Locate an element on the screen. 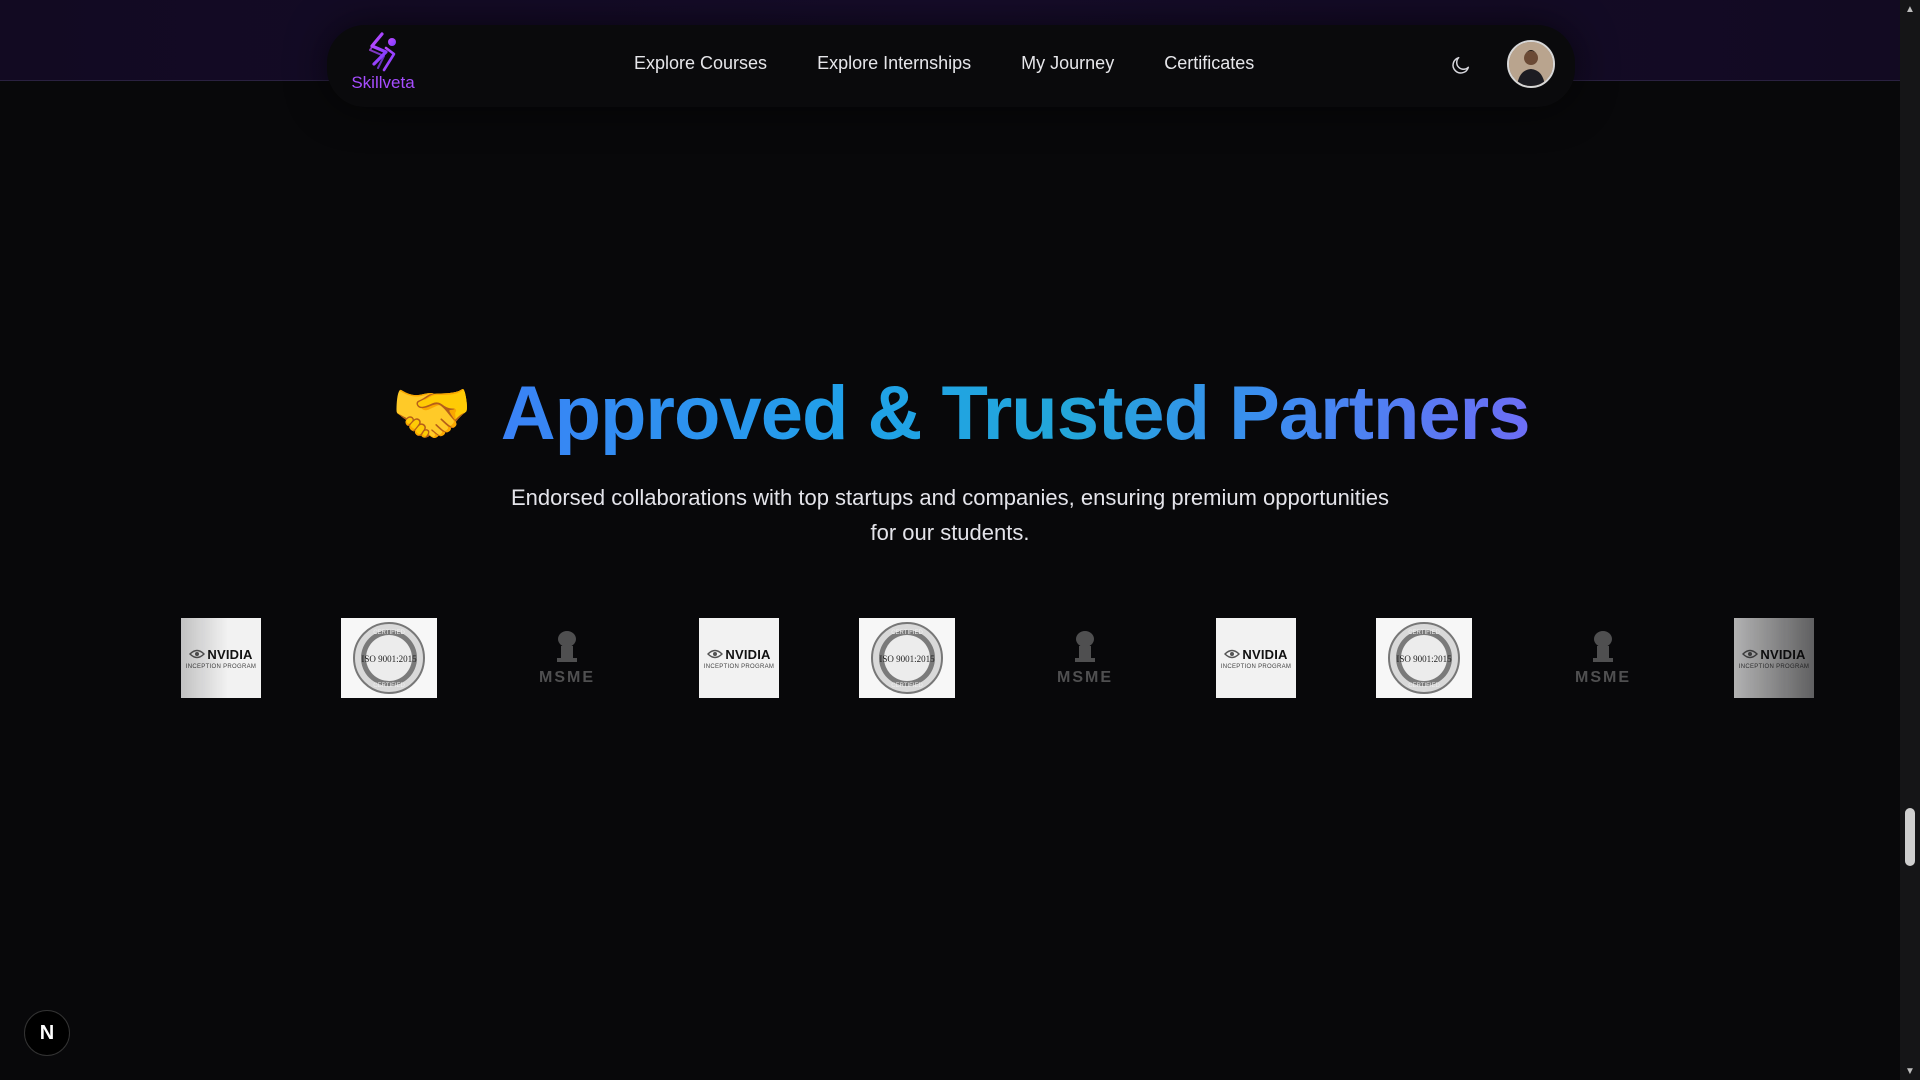 The width and height of the screenshot is (1920, 1080). subtitle-line-2: for our students. is located at coordinates (950, 532).